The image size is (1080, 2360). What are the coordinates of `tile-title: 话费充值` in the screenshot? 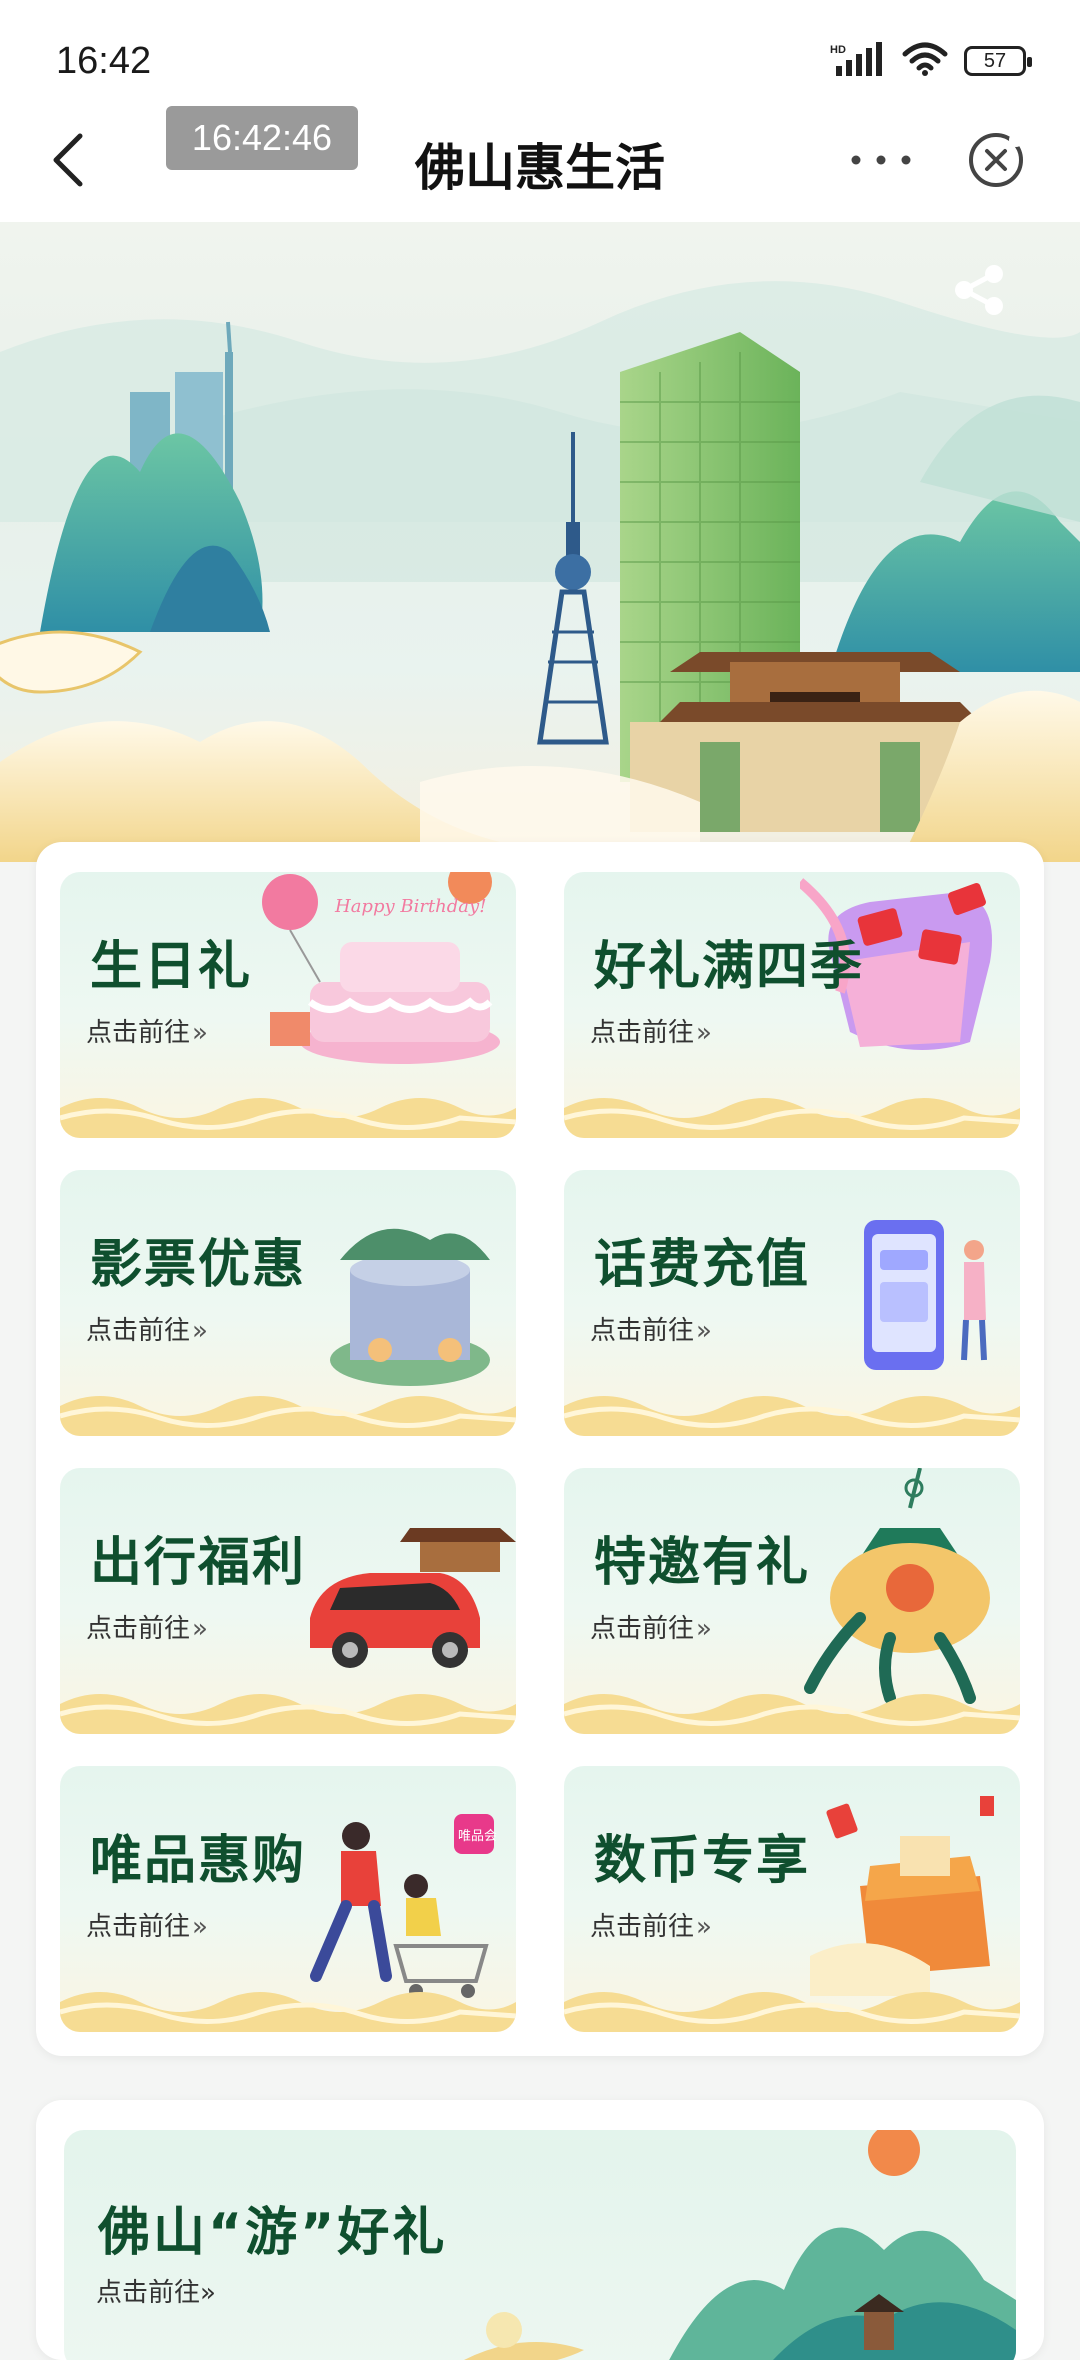 It's located at (702, 1265).